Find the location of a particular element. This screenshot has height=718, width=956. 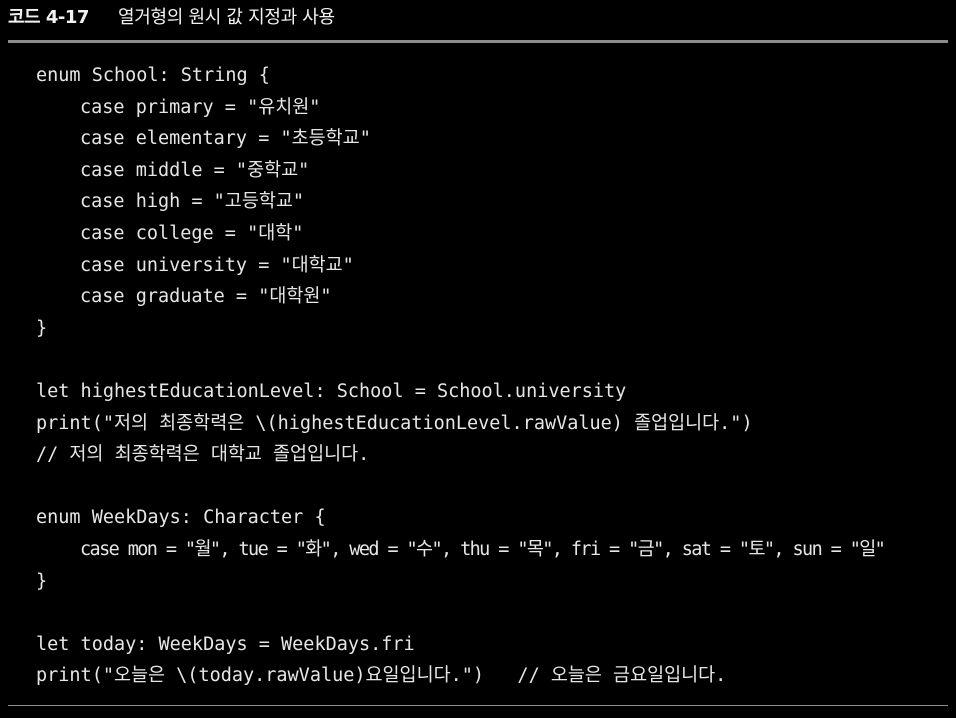

code-line: case high = "고등학교" is located at coordinates (192, 202).